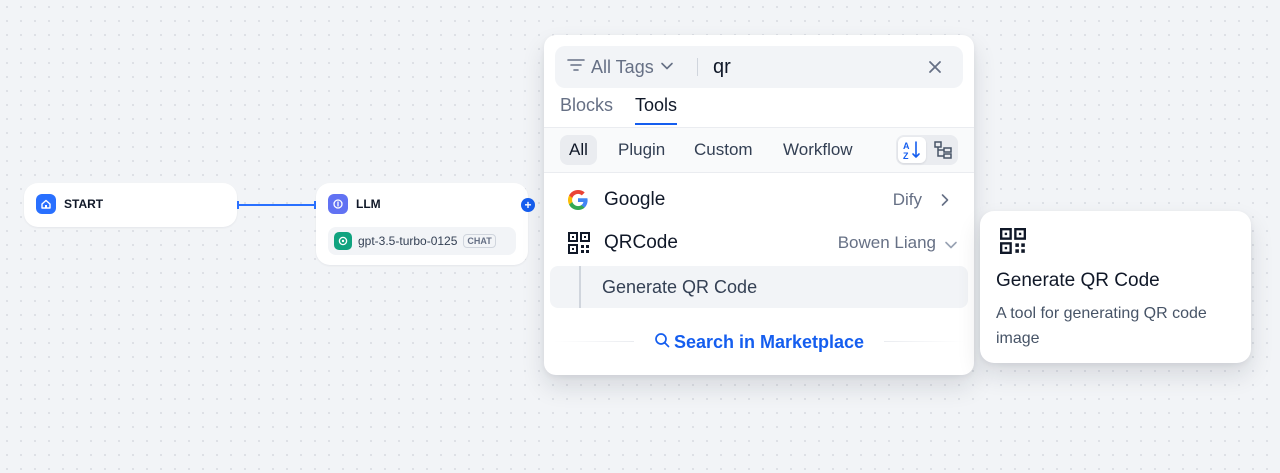 This screenshot has height=473, width=1280. I want to click on provider-name: QRCode, so click(641, 242).